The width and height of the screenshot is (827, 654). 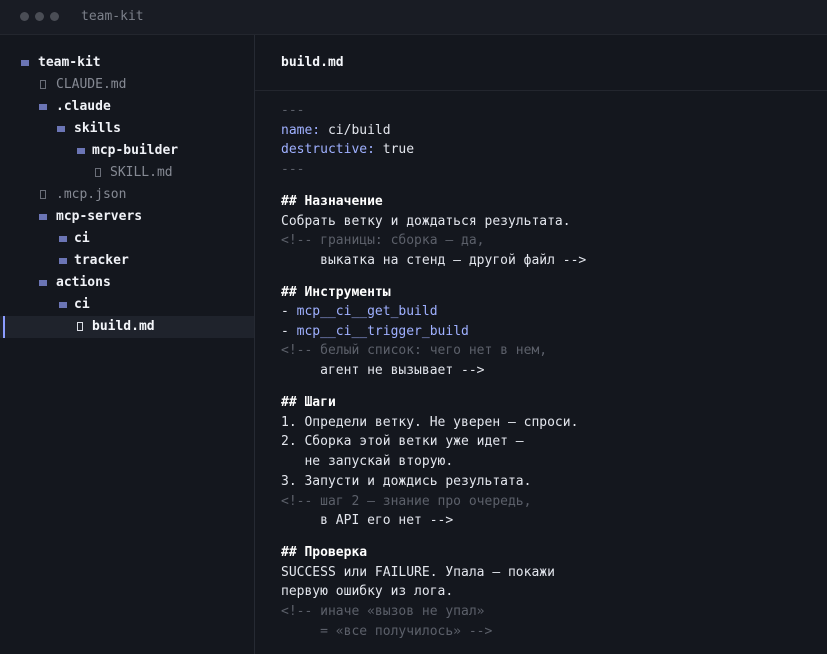 What do you see at coordinates (383, 370) in the screenshot?
I see `comment-line: агент не вызывает -->` at bounding box center [383, 370].